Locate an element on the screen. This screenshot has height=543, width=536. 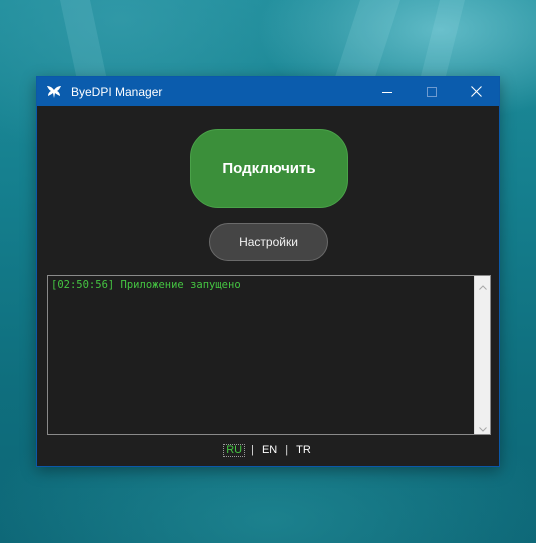
chevron-down-icon is located at coordinates (483, 426).